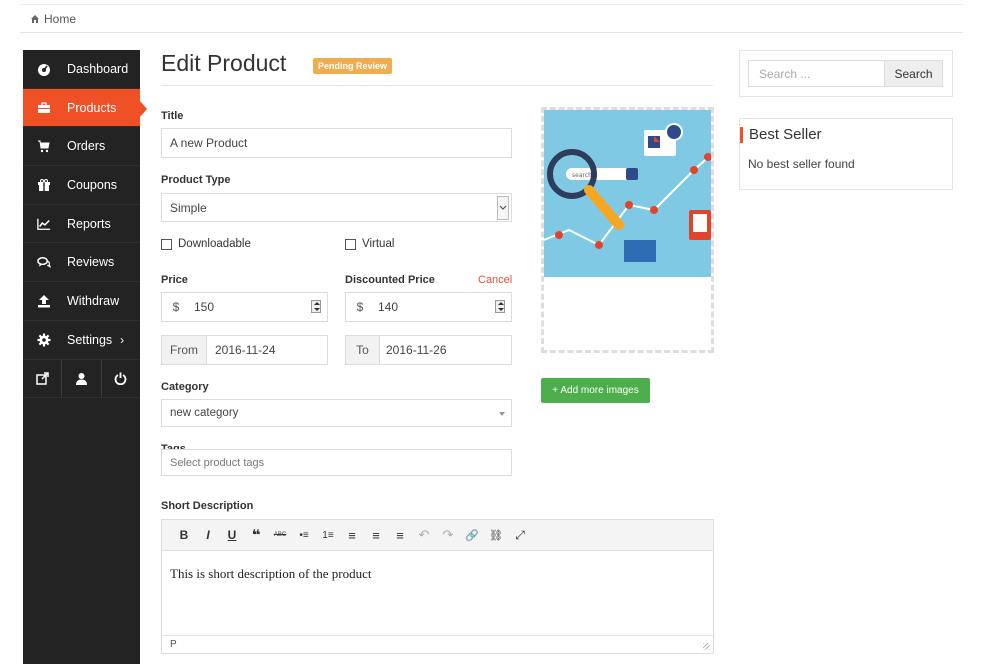 The image size is (987, 664). I want to click on power-icon, so click(120, 378).